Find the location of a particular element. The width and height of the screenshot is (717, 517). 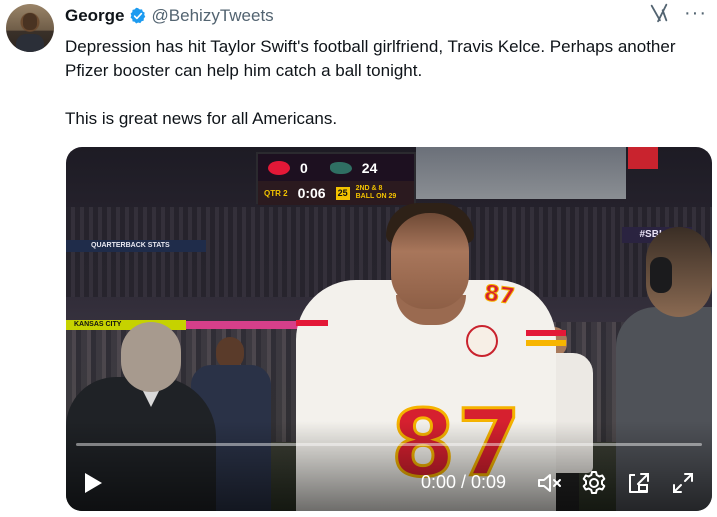

author-handle: @BehizyTweets is located at coordinates (213, 16).